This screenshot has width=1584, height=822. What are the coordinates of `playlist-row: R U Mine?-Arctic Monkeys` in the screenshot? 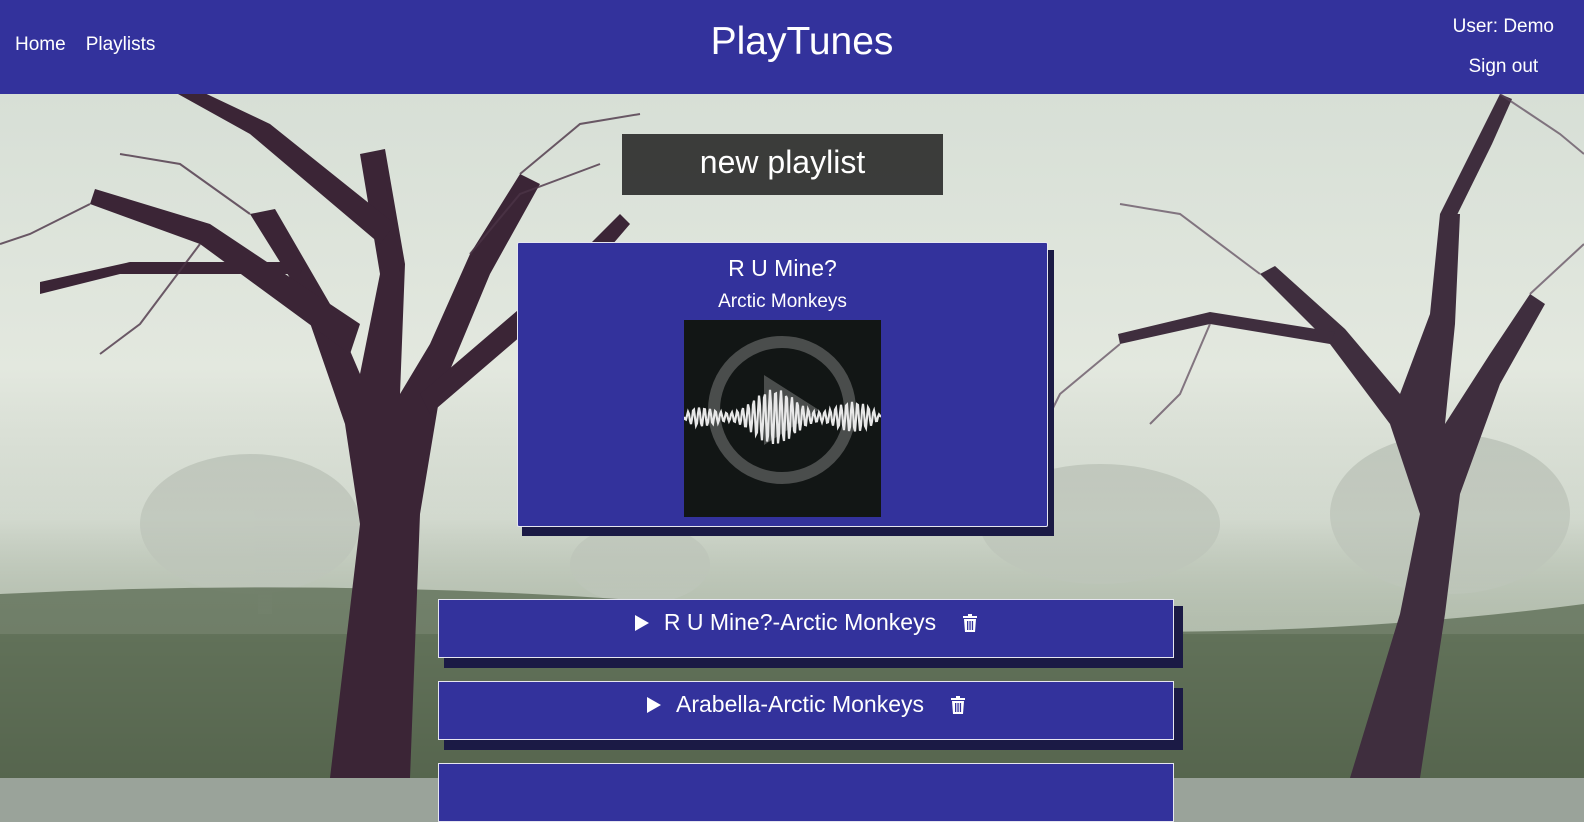 It's located at (806, 628).